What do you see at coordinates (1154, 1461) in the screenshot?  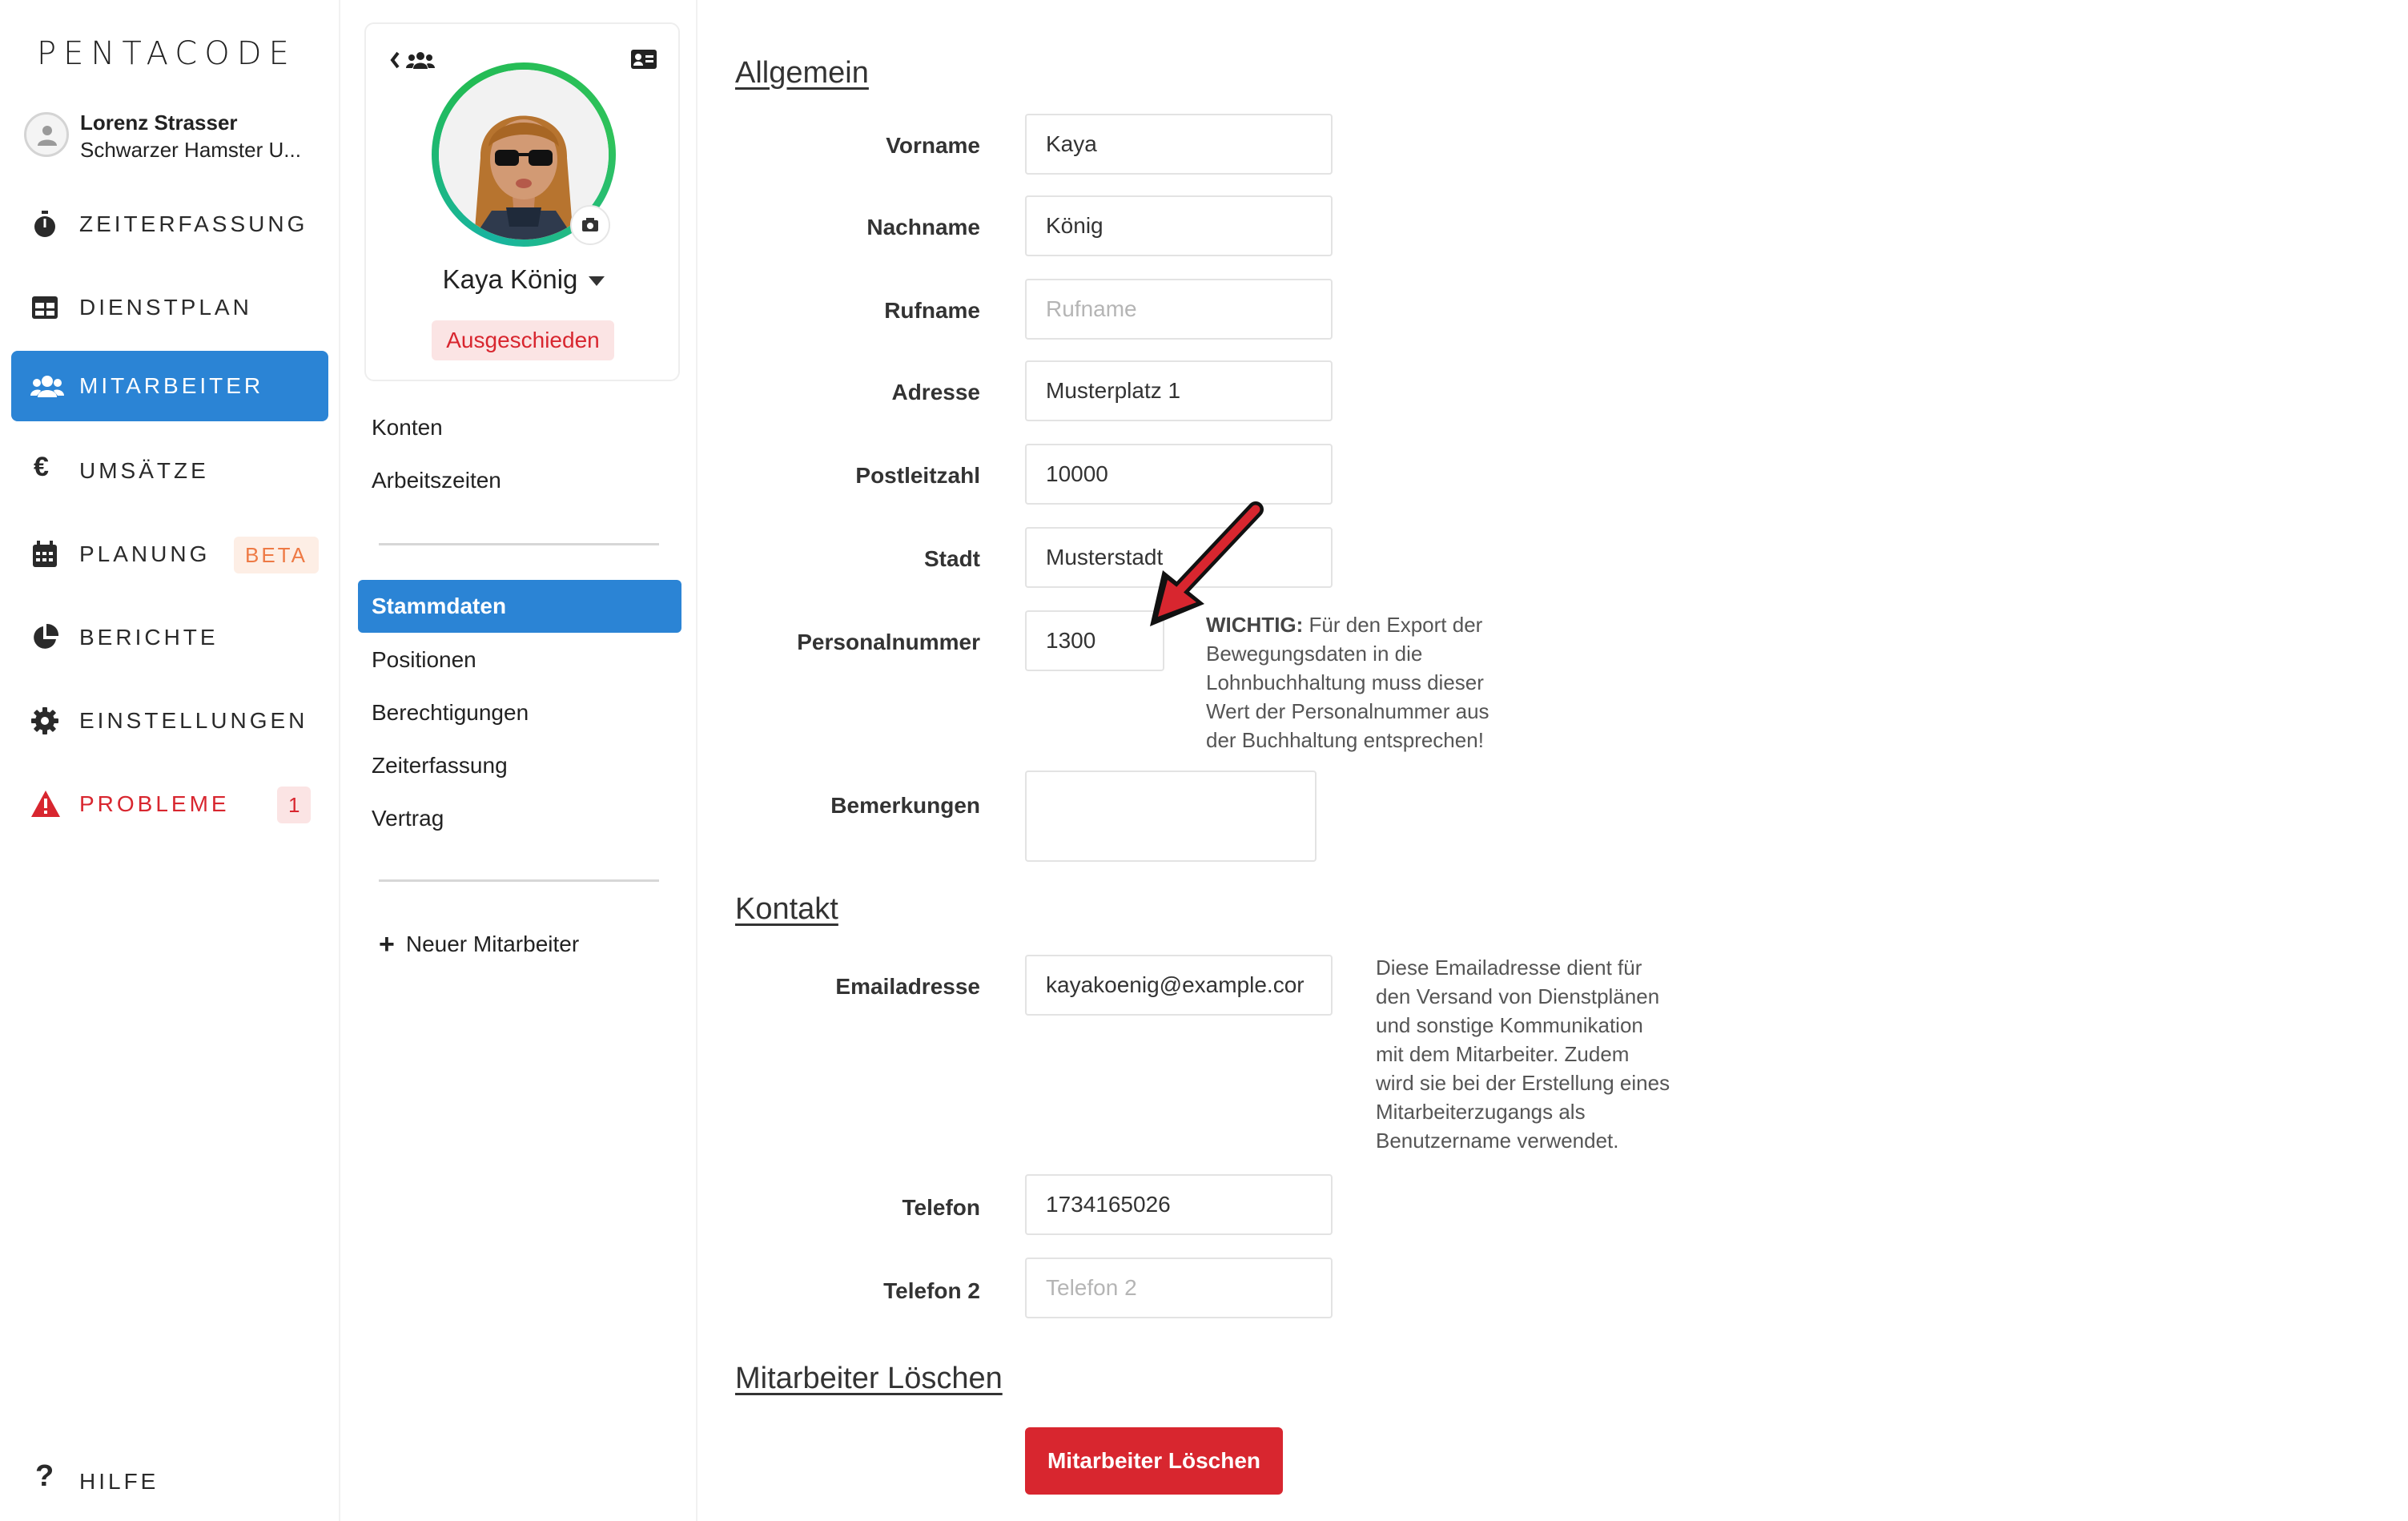 I see `delete-employee-button: Mitarbeiter Löschen` at bounding box center [1154, 1461].